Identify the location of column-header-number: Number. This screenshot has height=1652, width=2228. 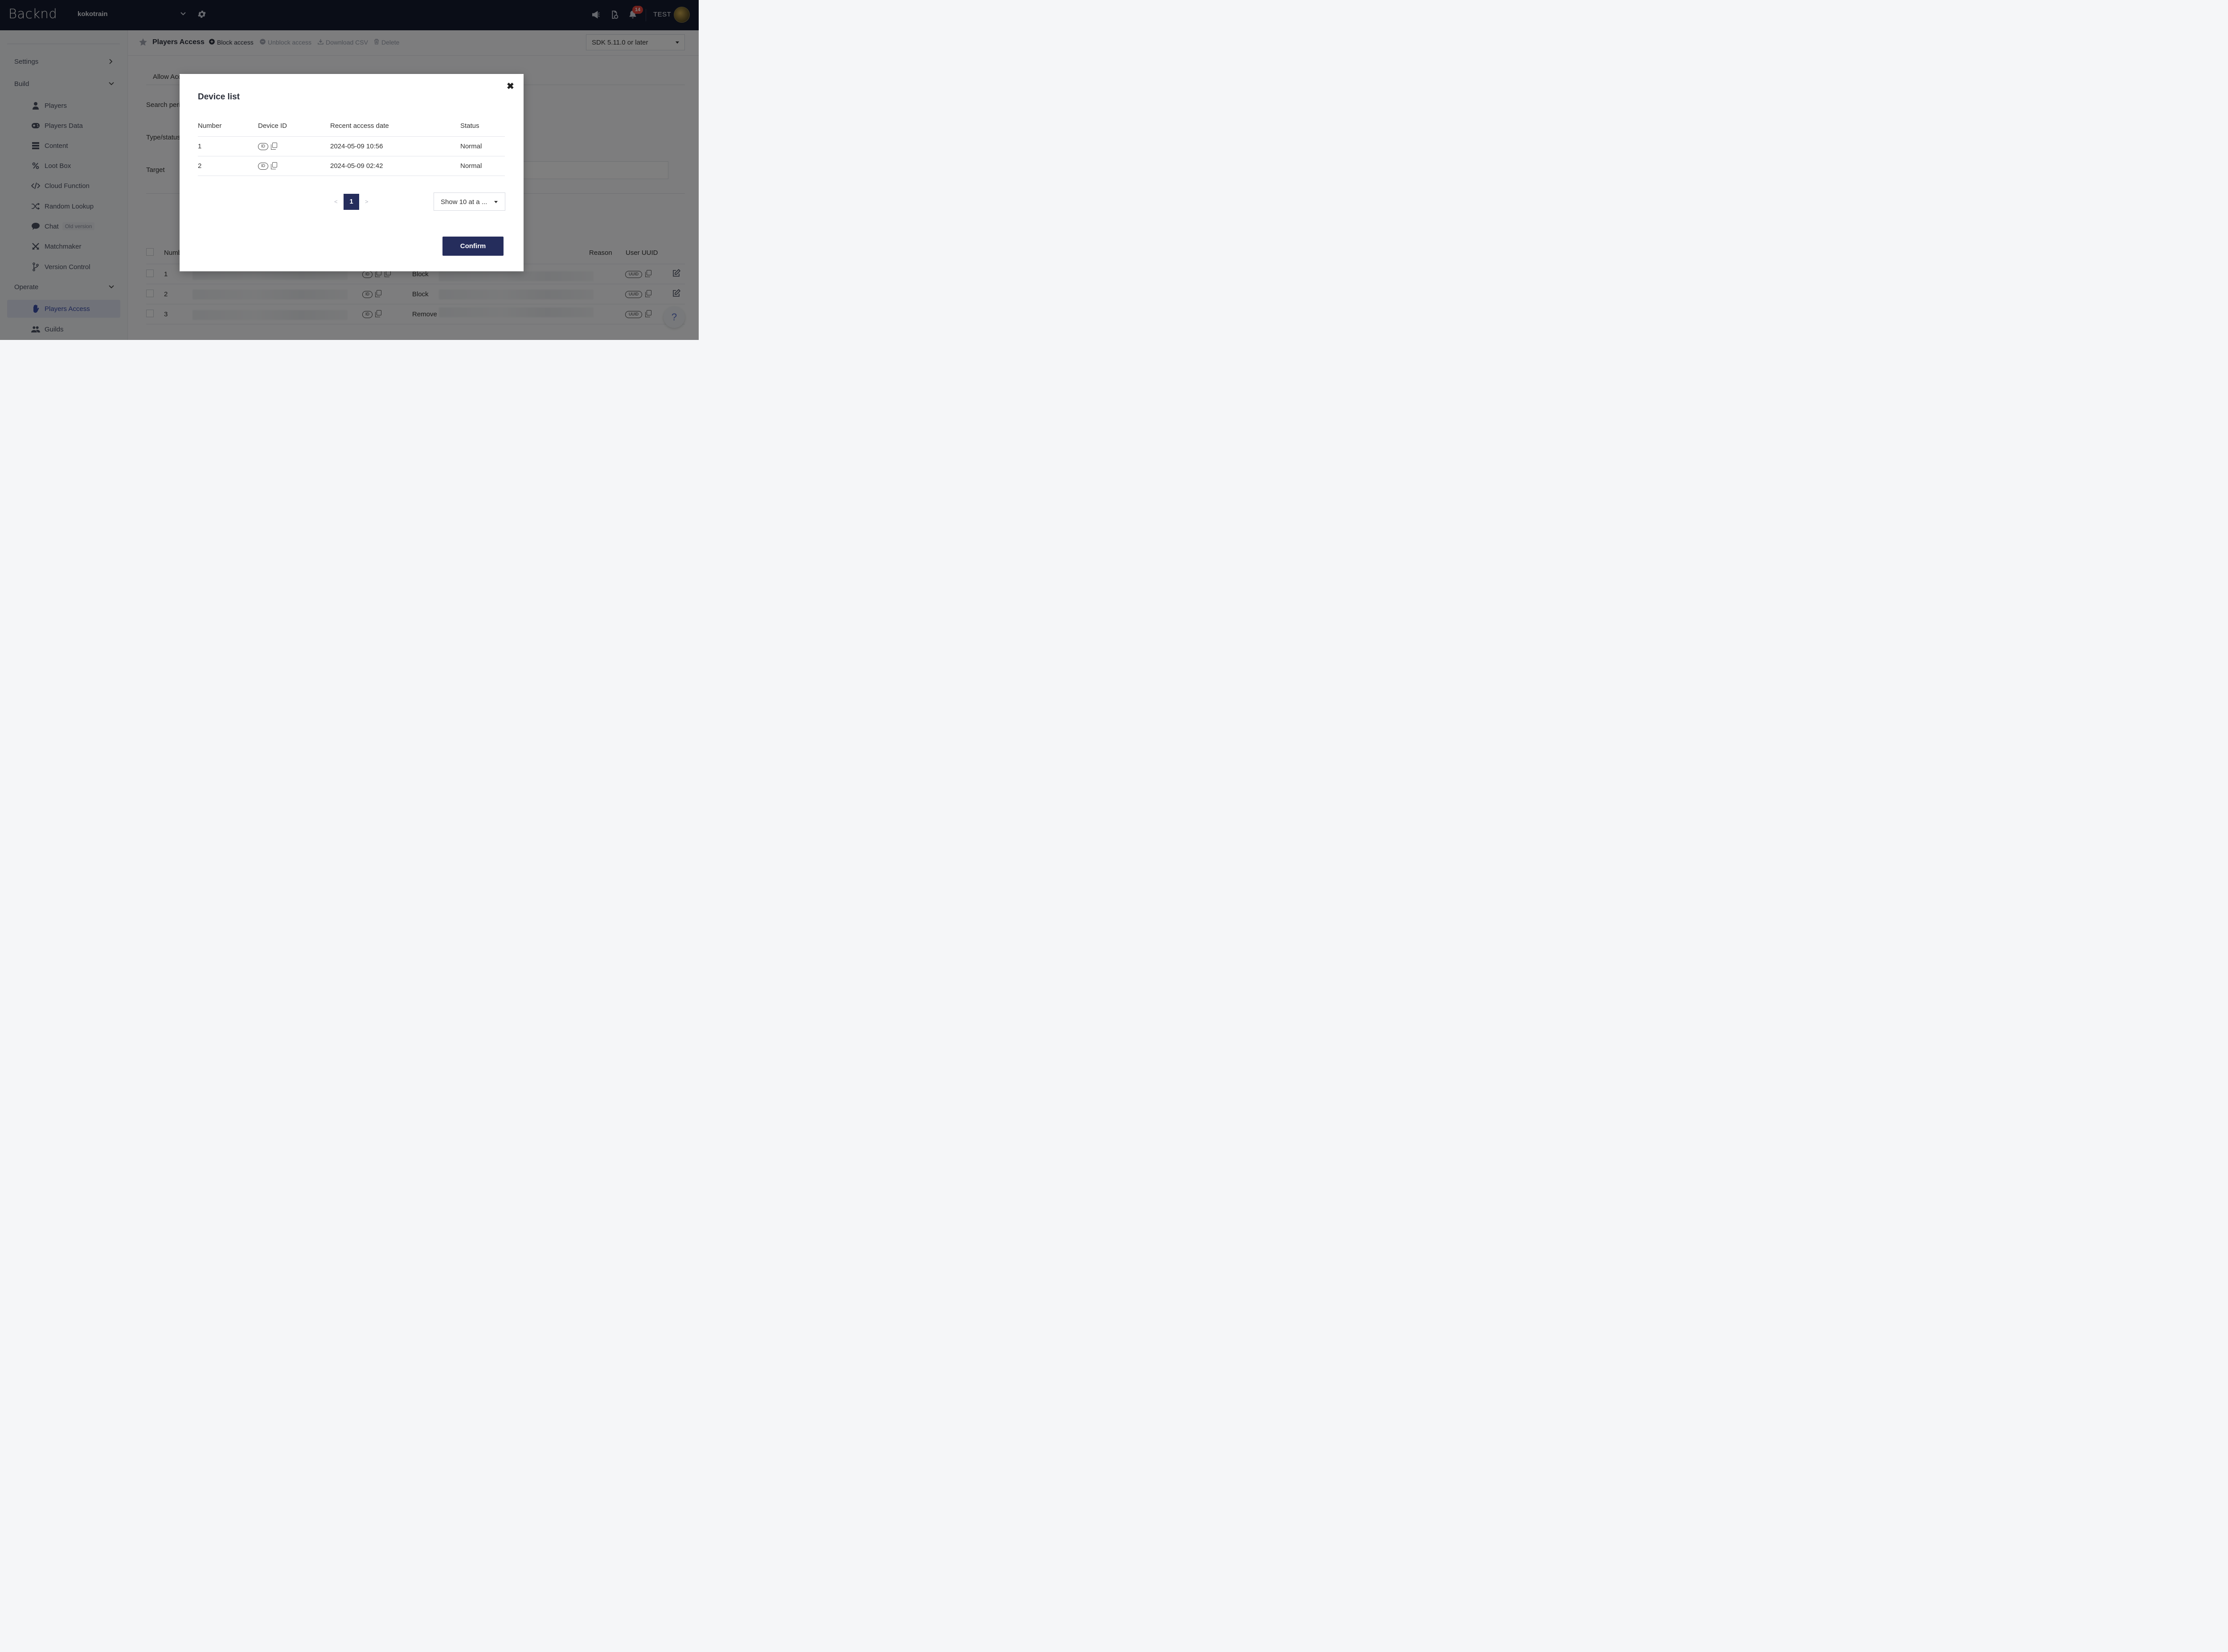
(210, 126).